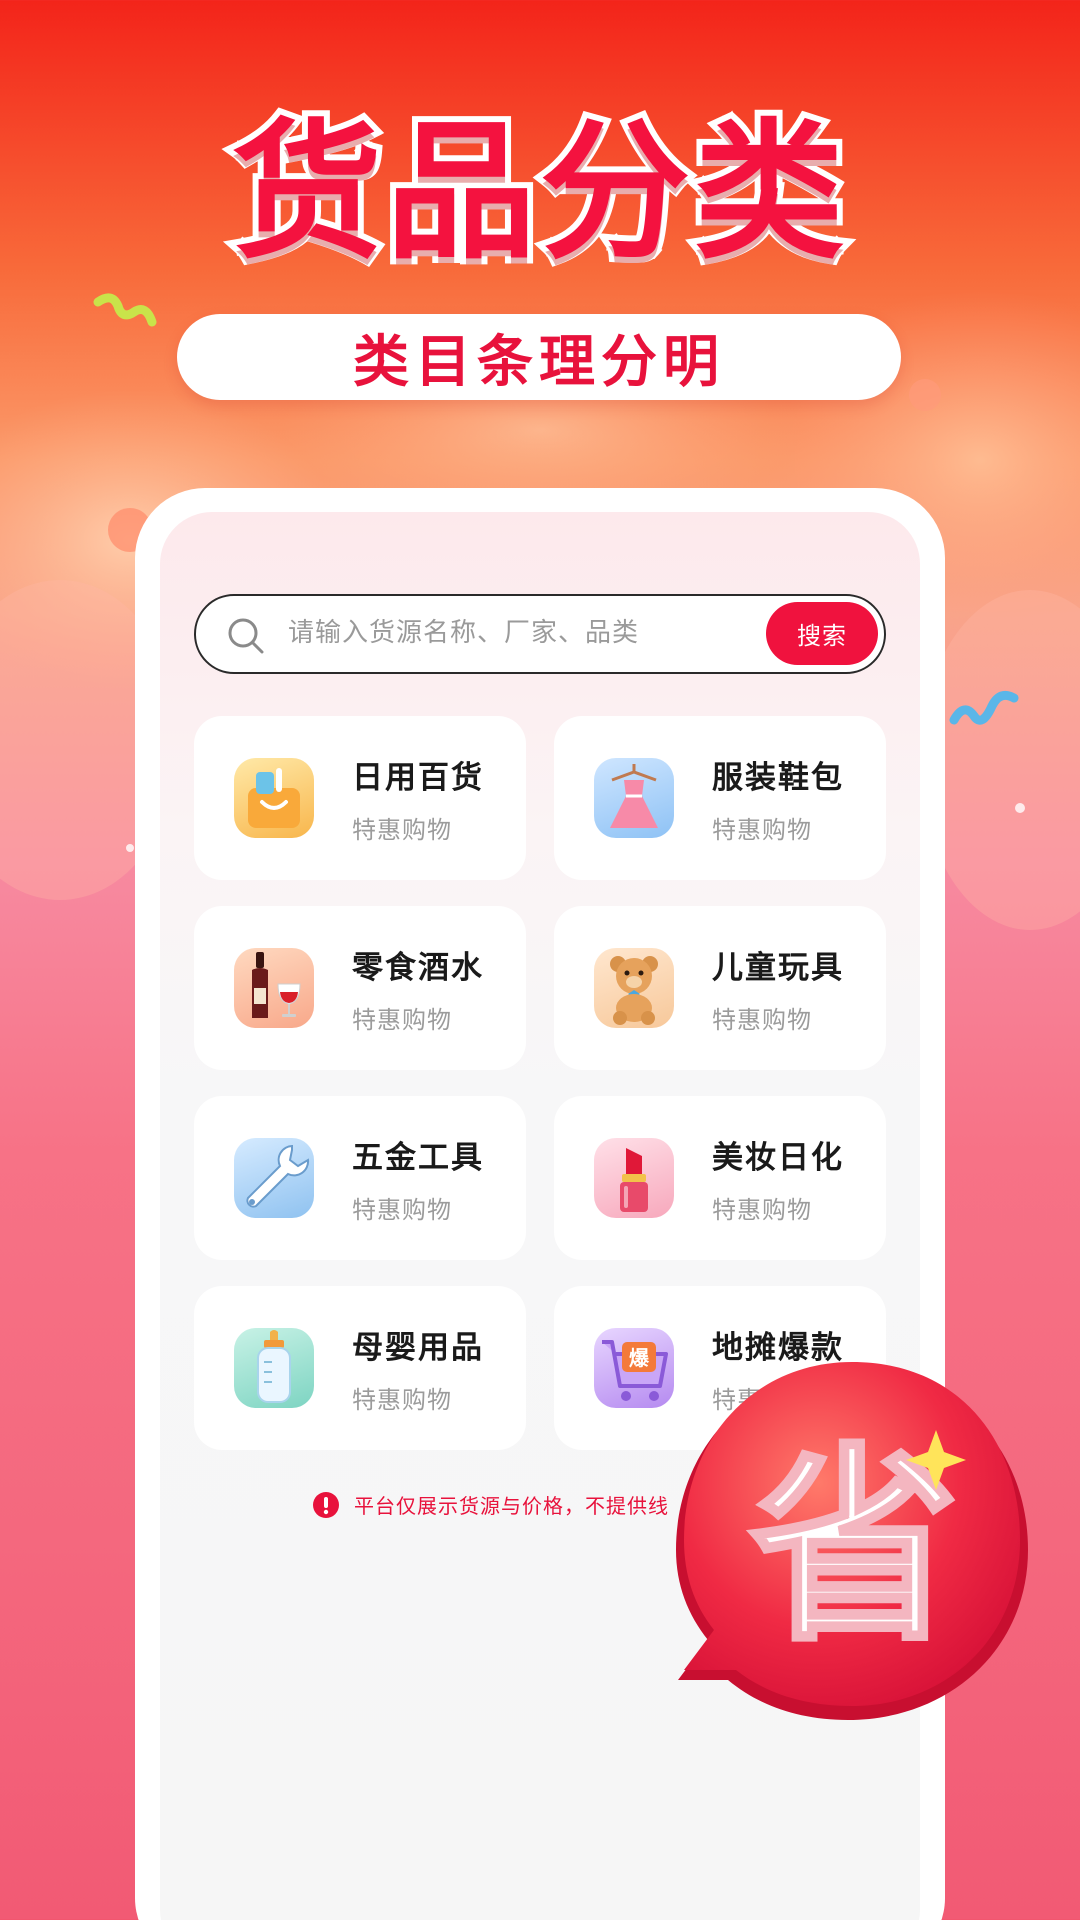  Describe the element at coordinates (418, 968) in the screenshot. I see `category-name: 零食酒水` at that location.